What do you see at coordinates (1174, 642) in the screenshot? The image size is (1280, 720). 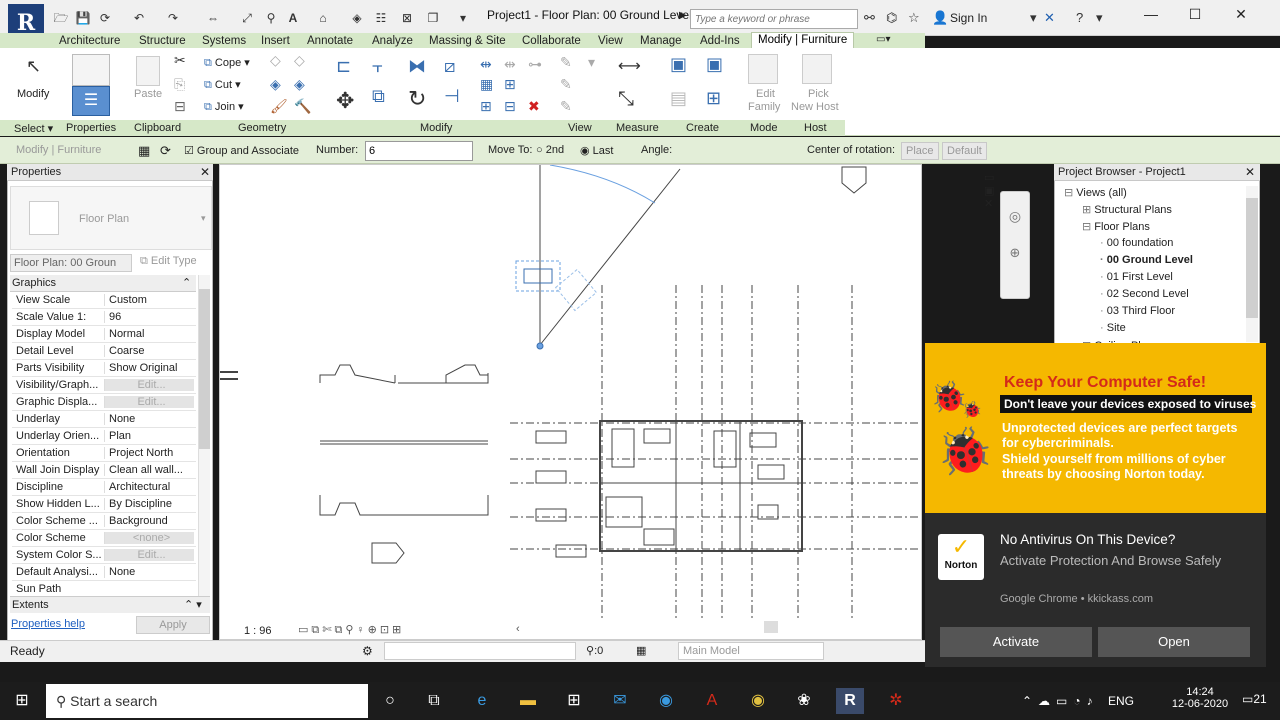 I see `open-button: Open` at bounding box center [1174, 642].